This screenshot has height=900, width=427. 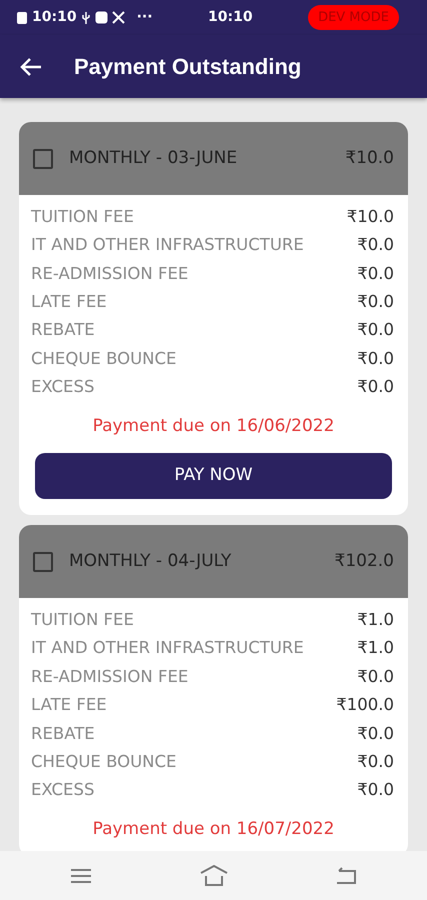 I want to click on invoice-title: MONTHLY - 04-JULY, so click(x=150, y=561).